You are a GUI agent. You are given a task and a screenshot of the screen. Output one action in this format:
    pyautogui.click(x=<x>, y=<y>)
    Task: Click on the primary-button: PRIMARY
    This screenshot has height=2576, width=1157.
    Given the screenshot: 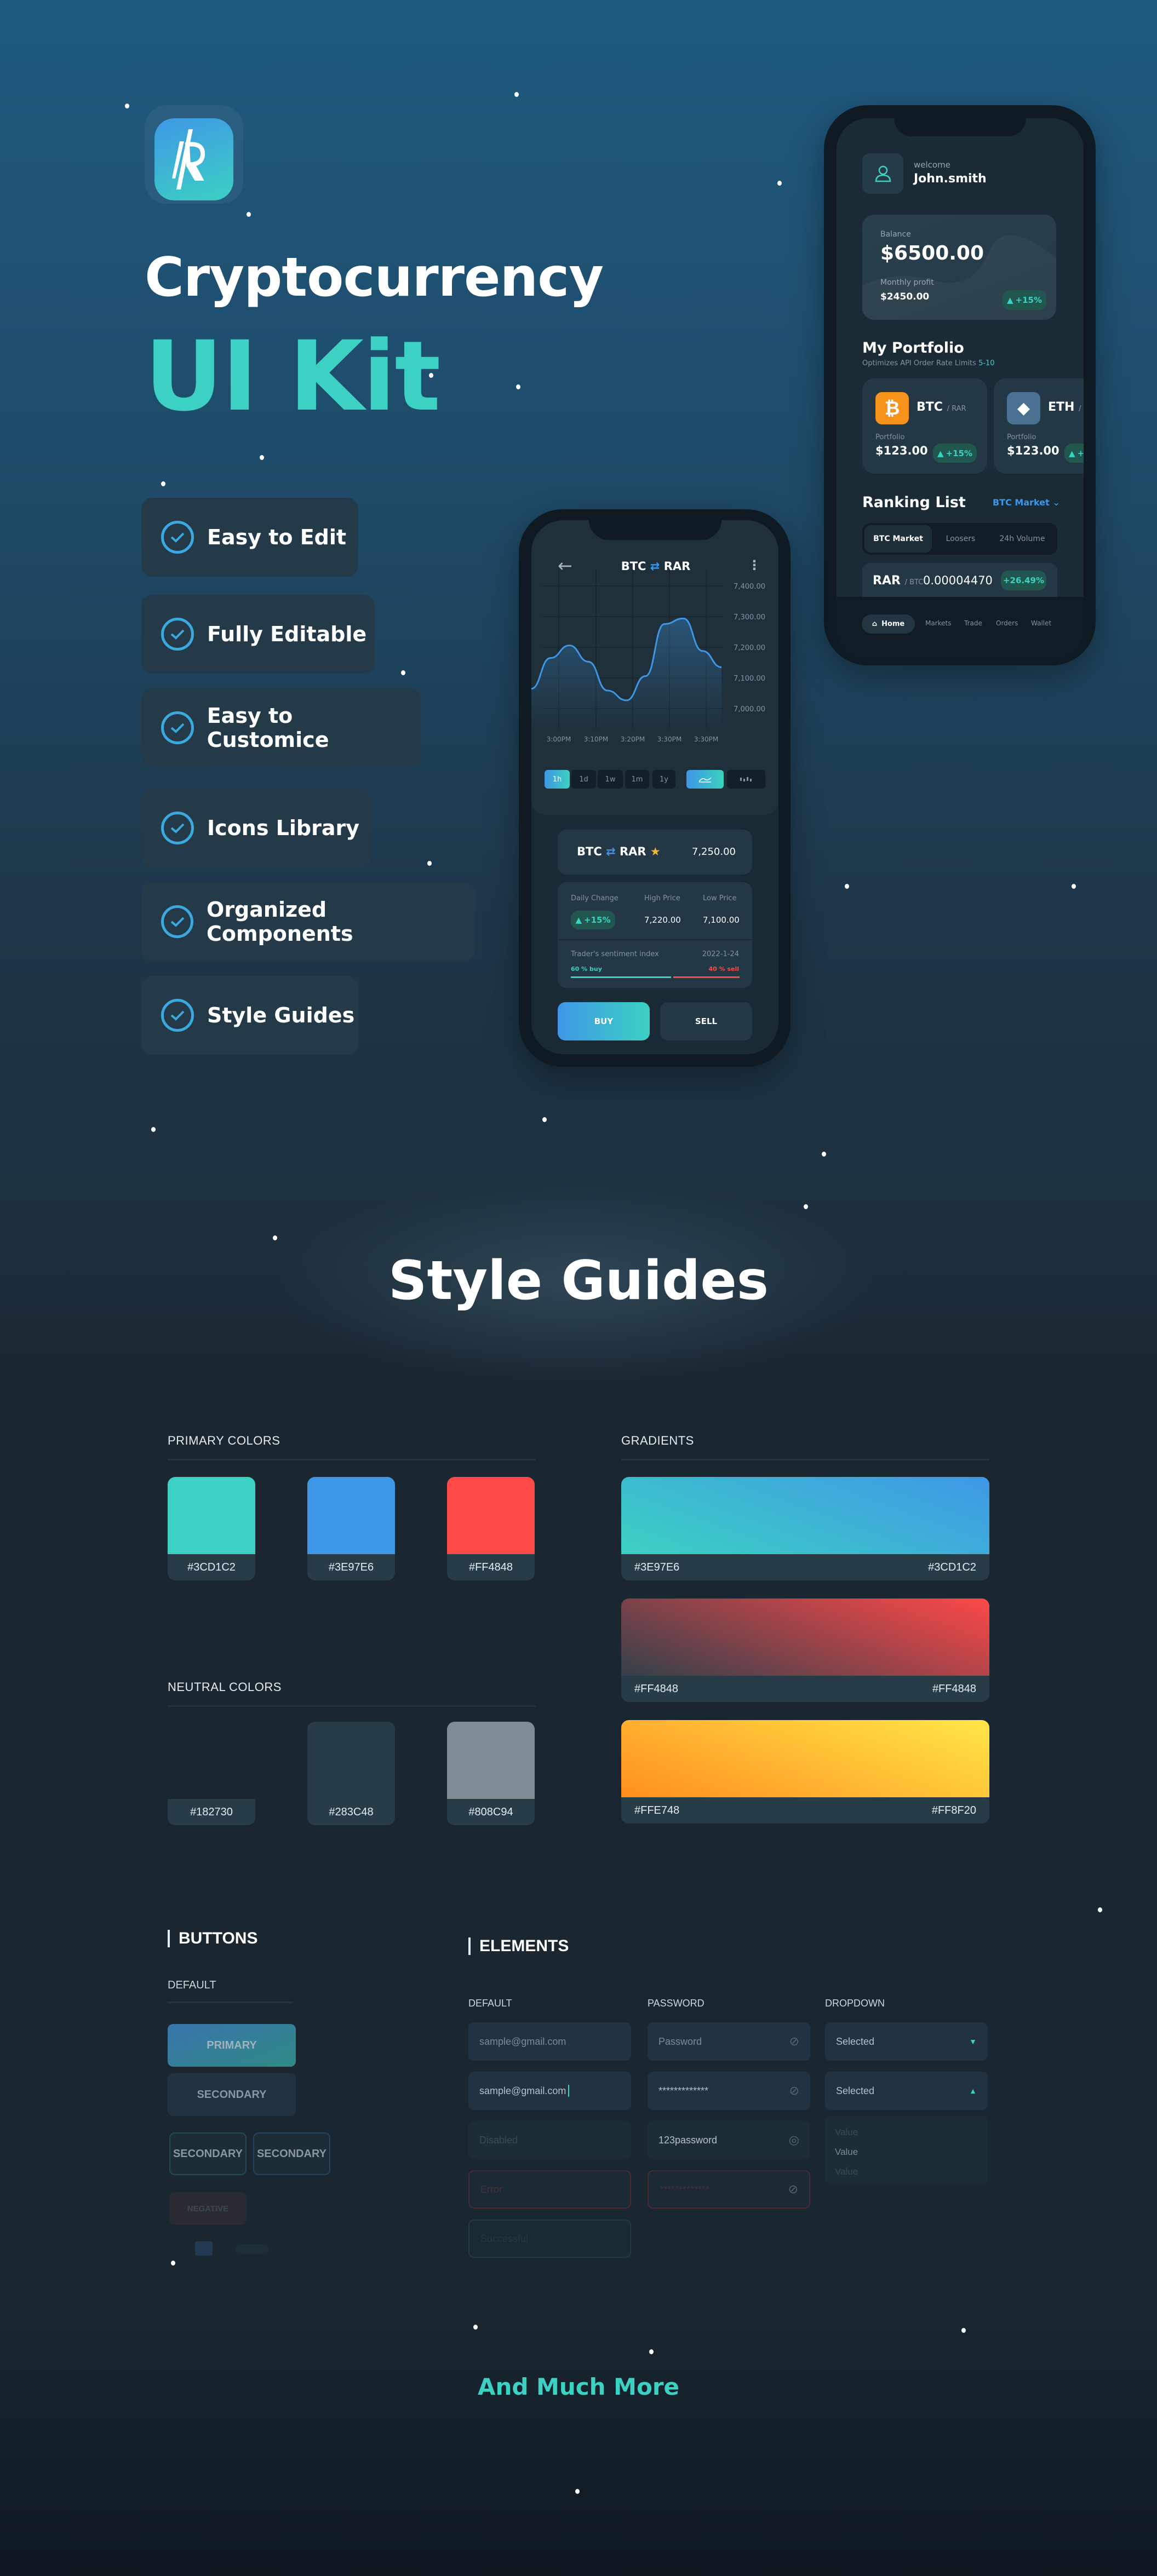 What is the action you would take?
    pyautogui.click(x=232, y=2045)
    